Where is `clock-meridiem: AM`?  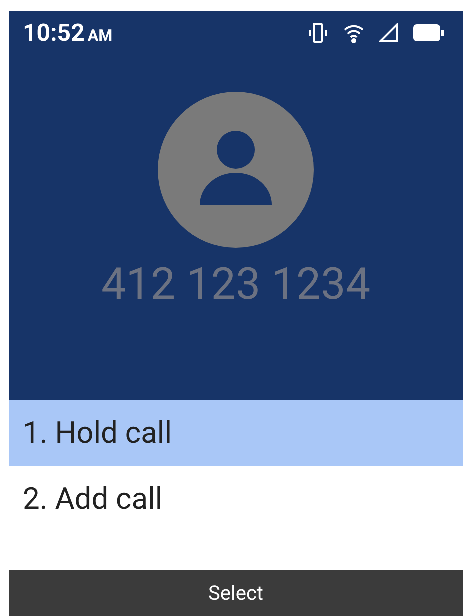
clock-meridiem: AM is located at coordinates (100, 36).